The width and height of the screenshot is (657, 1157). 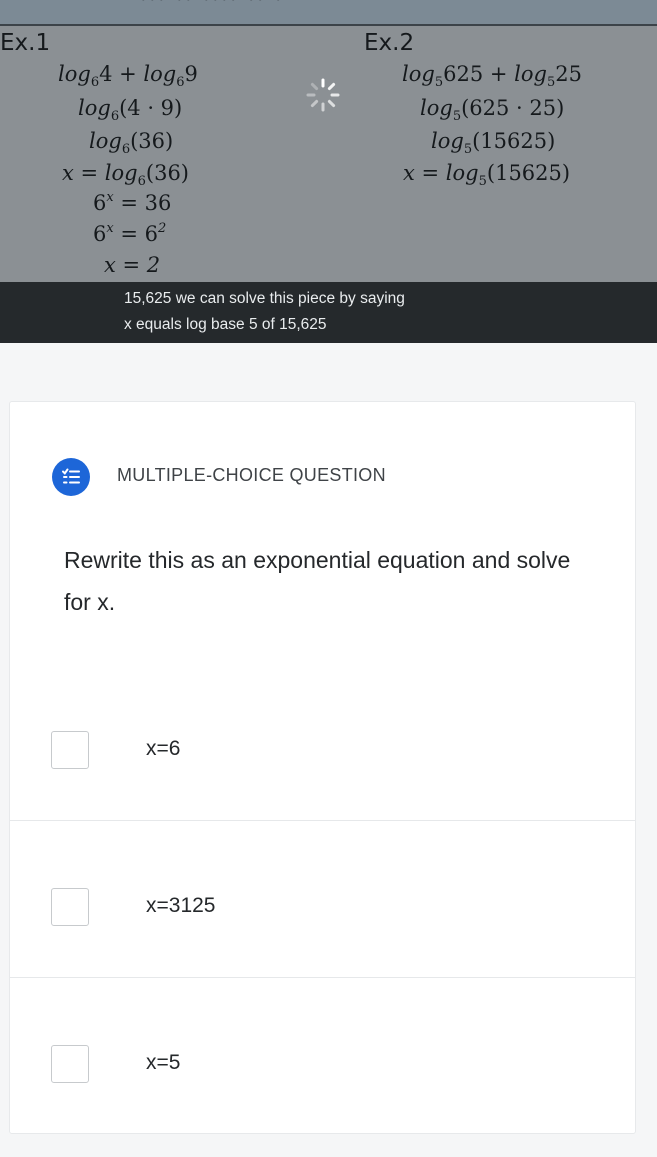 What do you see at coordinates (322, 900) in the screenshot?
I see `answer-option-2: x=3125` at bounding box center [322, 900].